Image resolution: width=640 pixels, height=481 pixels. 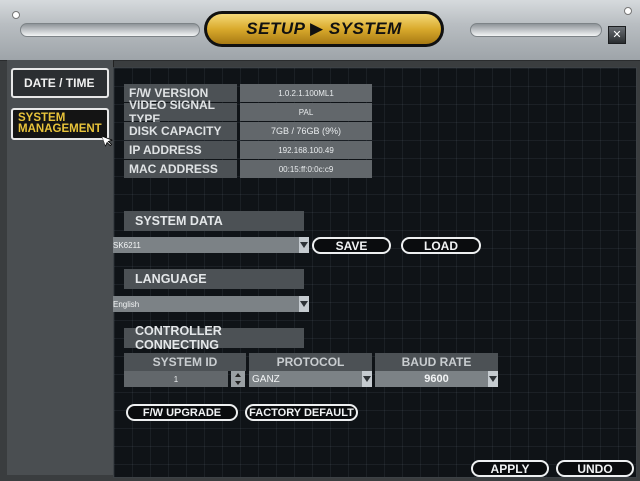 I want to click on info-value-fw-version: 1.0.2.1.100ML1, so click(x=306, y=93).